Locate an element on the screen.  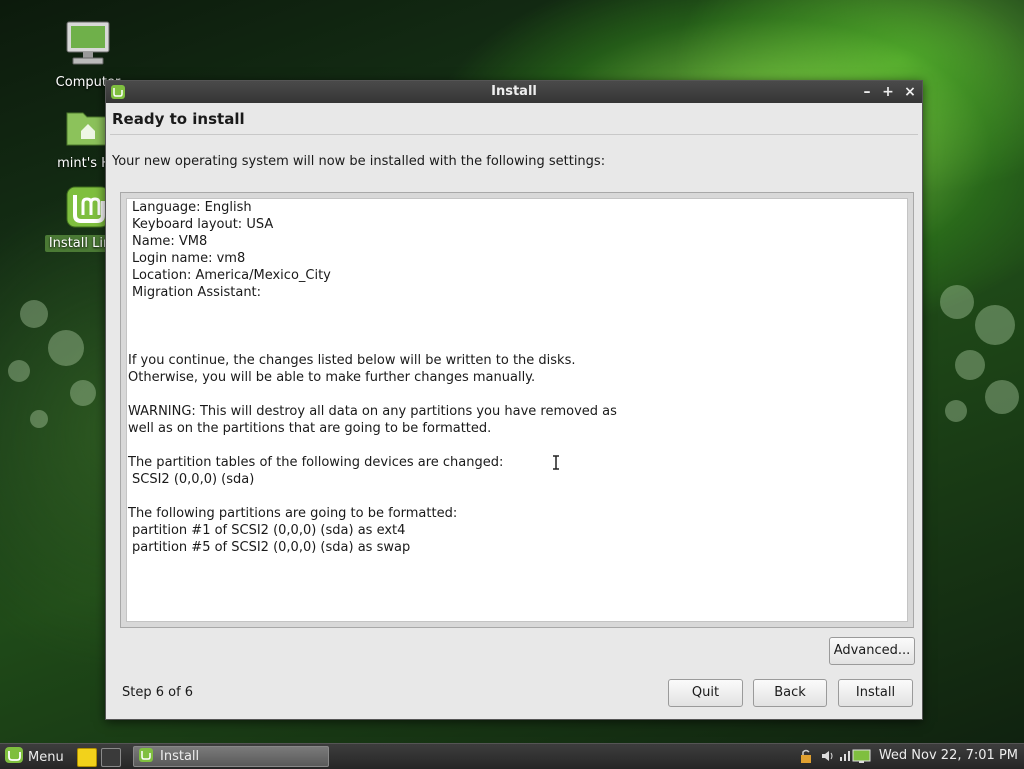
menu-button: Menu is located at coordinates (34, 757).